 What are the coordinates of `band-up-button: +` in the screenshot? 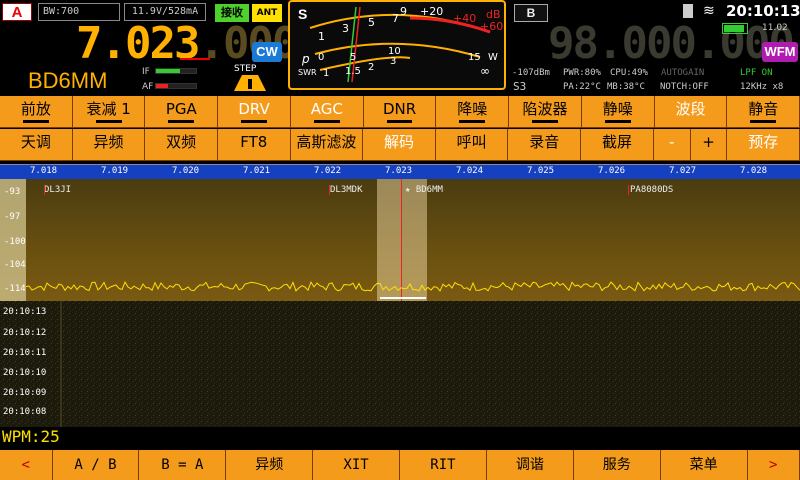 It's located at (709, 145).